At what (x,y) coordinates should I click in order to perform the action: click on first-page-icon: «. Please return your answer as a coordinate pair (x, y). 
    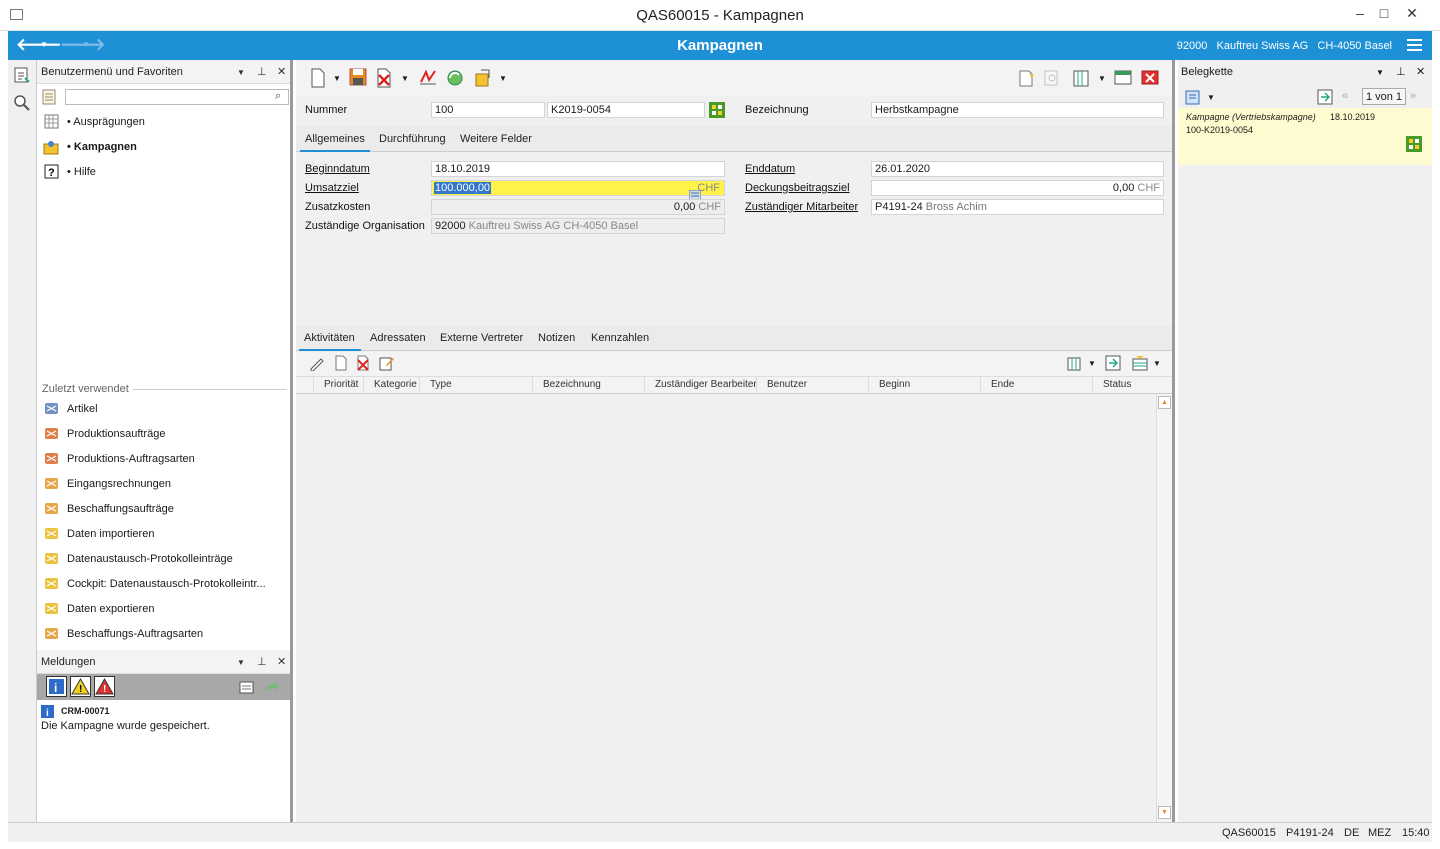
    Looking at the image, I should click on (1345, 96).